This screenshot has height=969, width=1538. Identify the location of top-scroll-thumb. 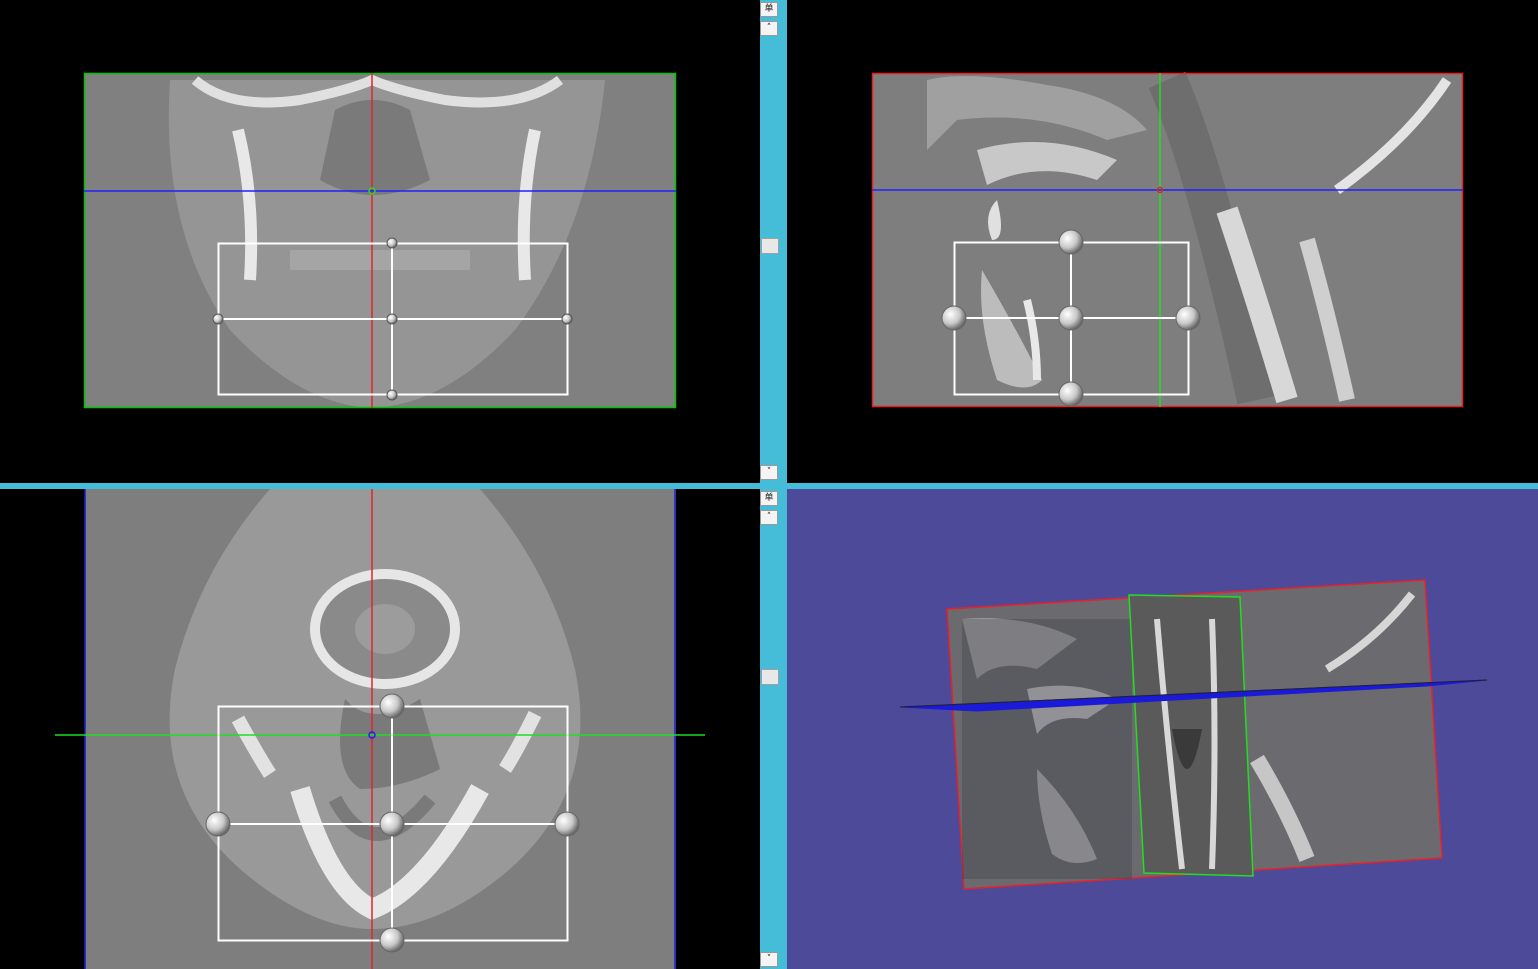
(770, 246).